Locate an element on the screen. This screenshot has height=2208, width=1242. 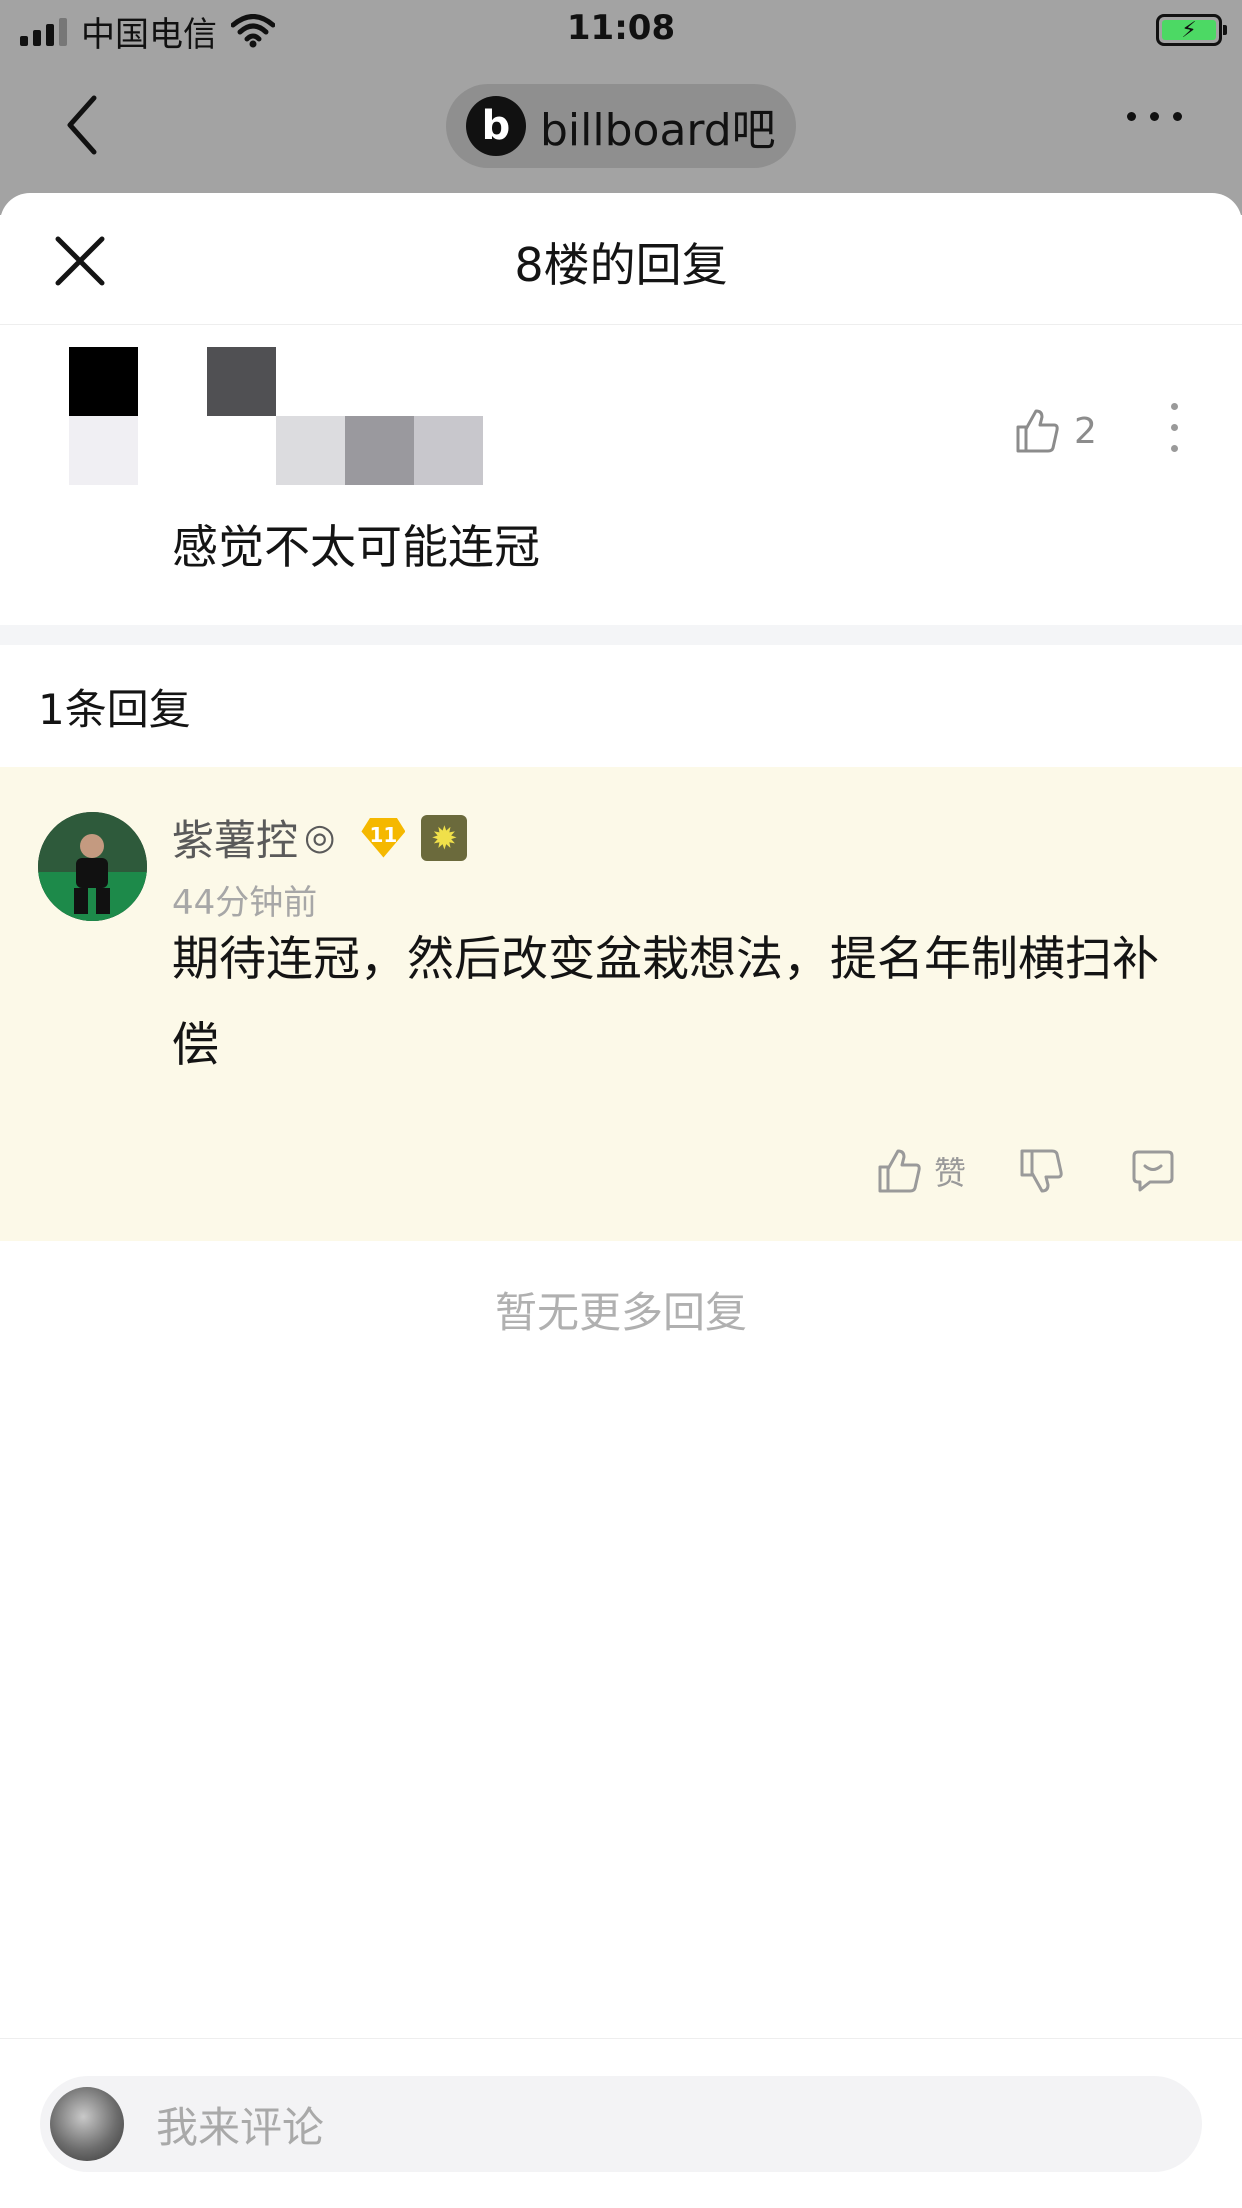
forum-logo: b is located at coordinates (496, 126).